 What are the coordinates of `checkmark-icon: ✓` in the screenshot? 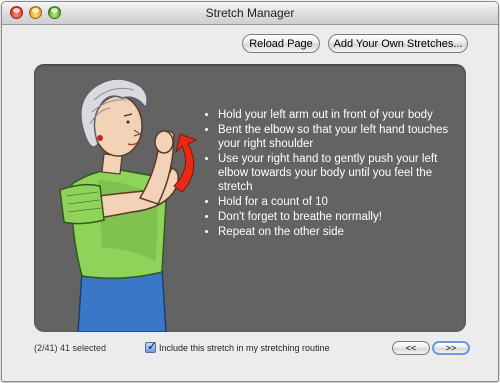 It's located at (152, 346).